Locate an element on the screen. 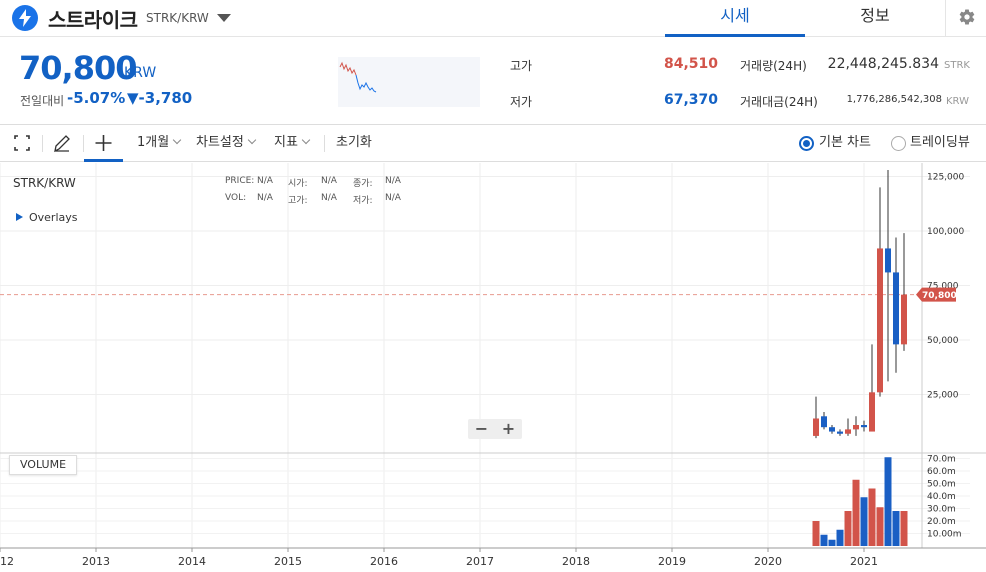 The height and width of the screenshot is (572, 986). high-value: 84,510 is located at coordinates (690, 64).